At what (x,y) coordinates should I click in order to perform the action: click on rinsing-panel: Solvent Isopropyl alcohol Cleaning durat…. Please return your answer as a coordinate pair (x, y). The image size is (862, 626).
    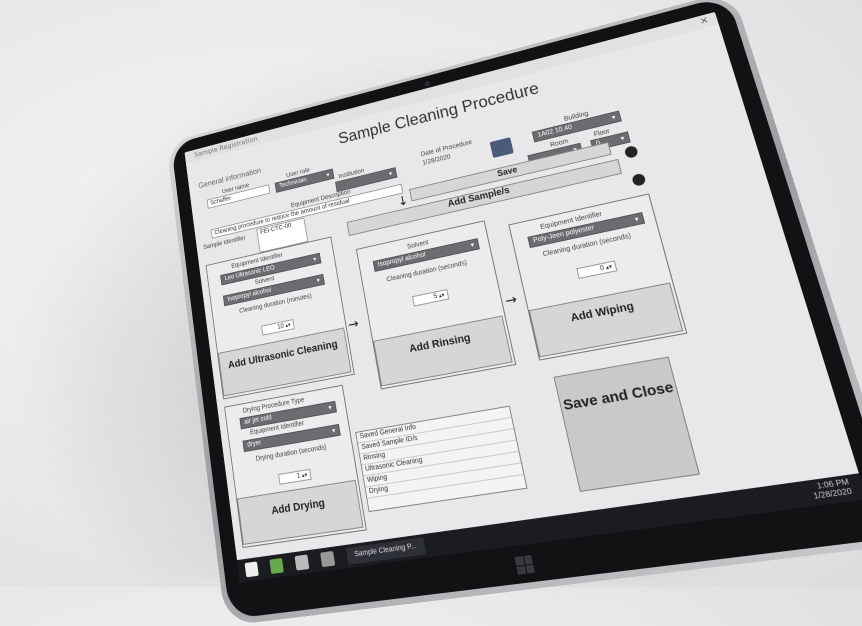
    Looking at the image, I should click on (436, 305).